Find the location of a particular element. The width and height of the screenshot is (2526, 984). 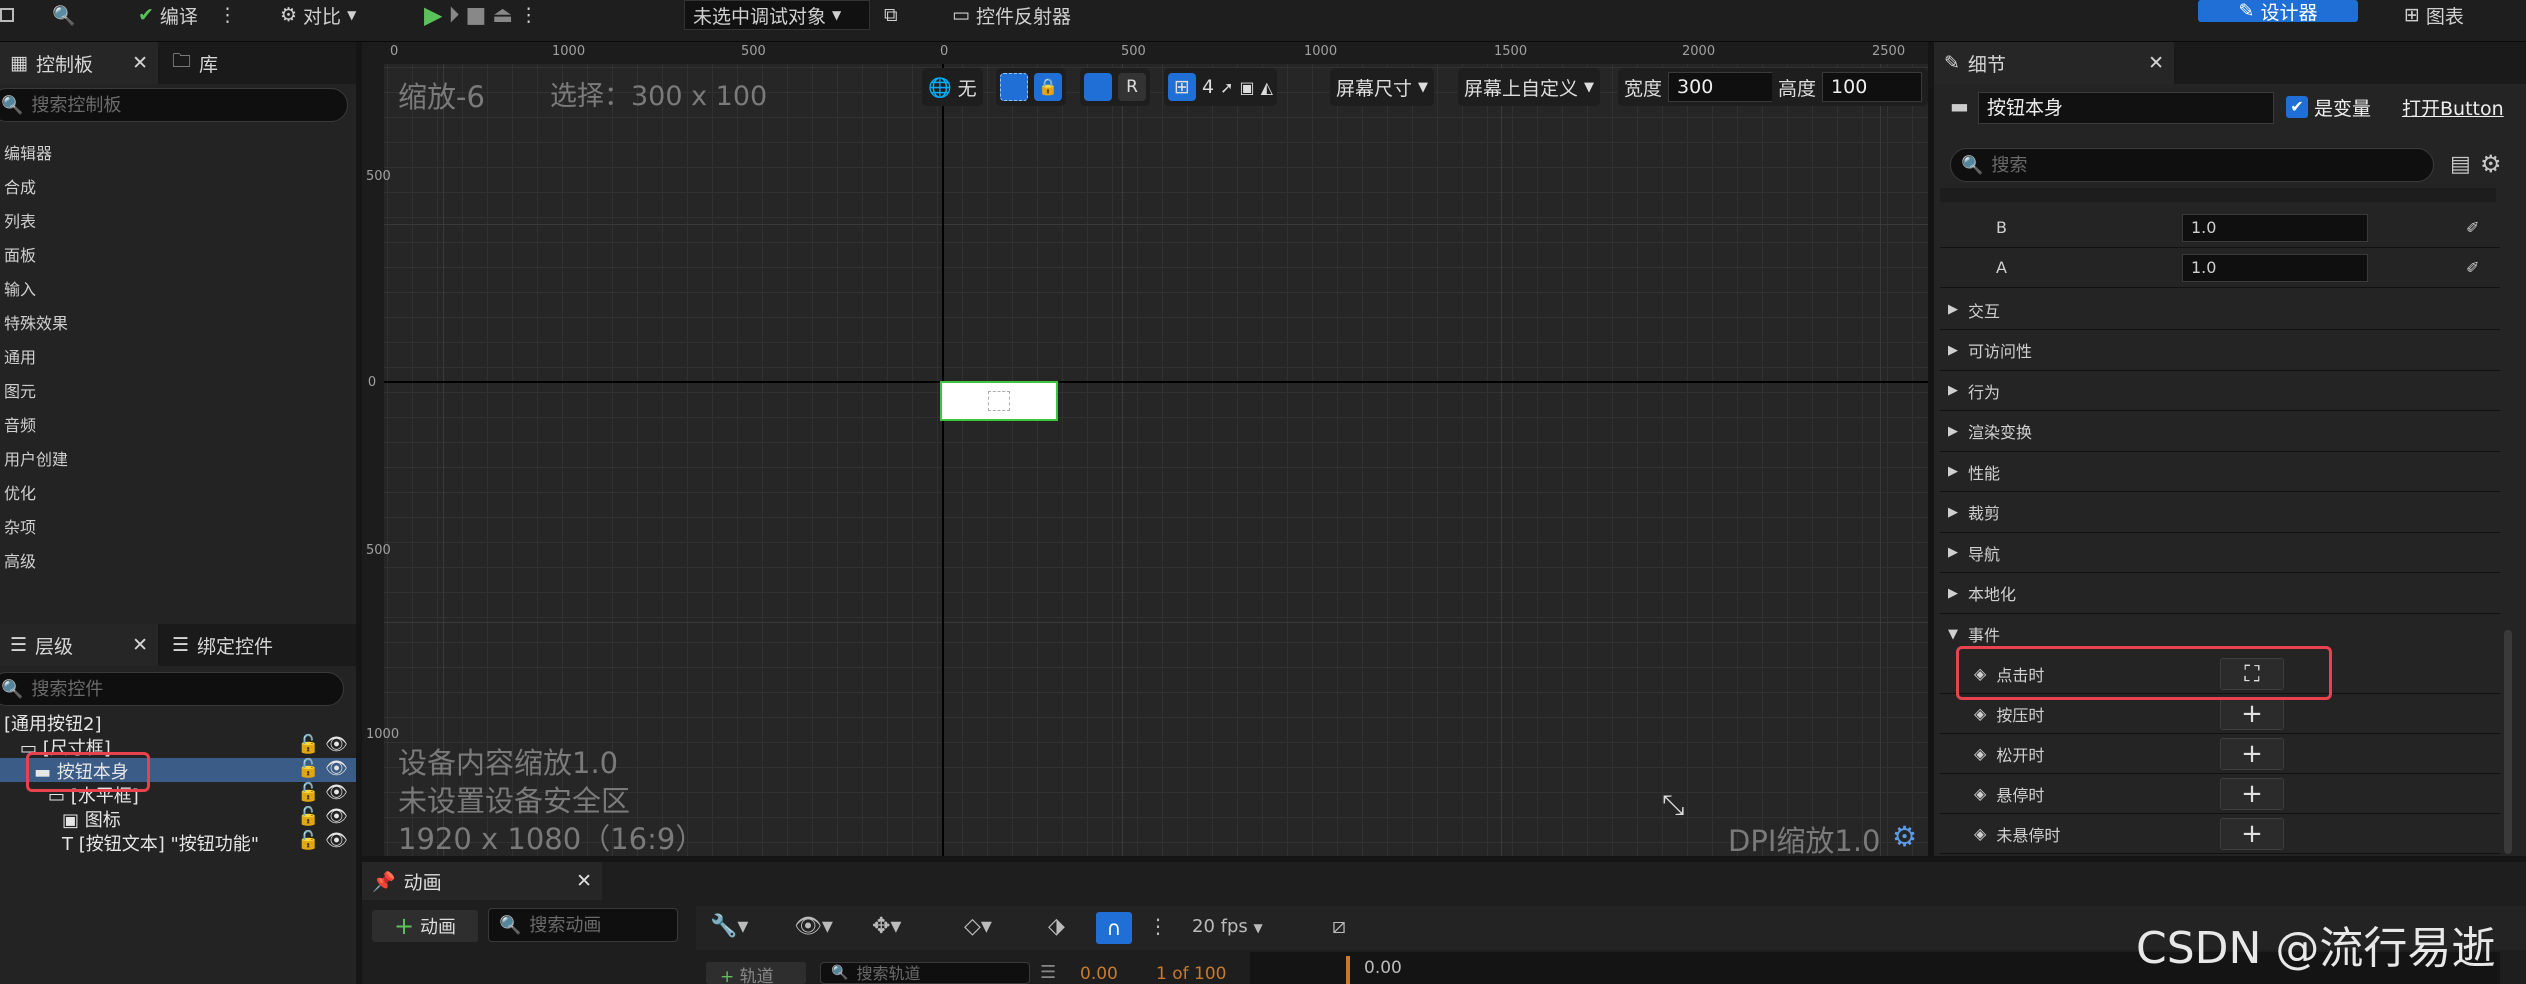

details-search-input is located at coordinates (2212, 165).